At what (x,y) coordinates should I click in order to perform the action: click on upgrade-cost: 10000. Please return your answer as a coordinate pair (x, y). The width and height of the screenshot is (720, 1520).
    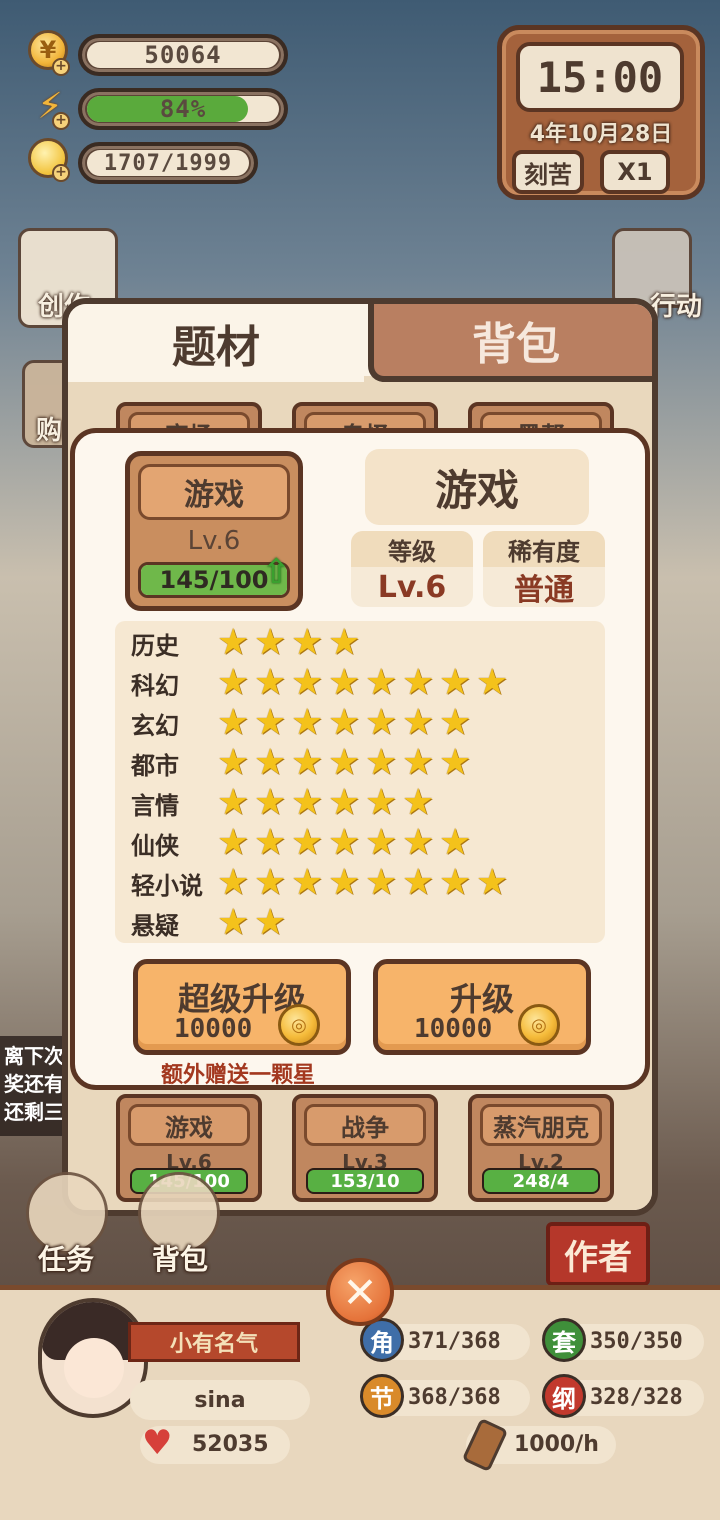
    Looking at the image, I should click on (453, 1029).